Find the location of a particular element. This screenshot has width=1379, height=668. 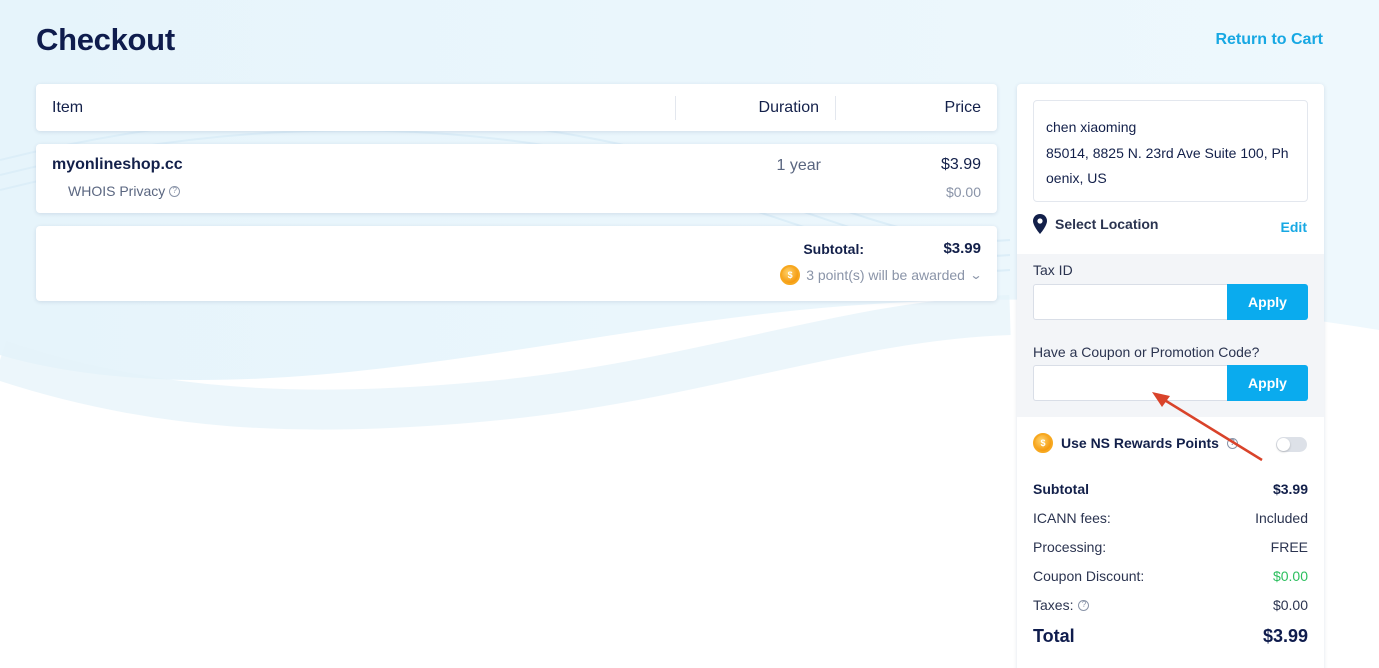

chevron-down-icon: ⌄ is located at coordinates (976, 275).